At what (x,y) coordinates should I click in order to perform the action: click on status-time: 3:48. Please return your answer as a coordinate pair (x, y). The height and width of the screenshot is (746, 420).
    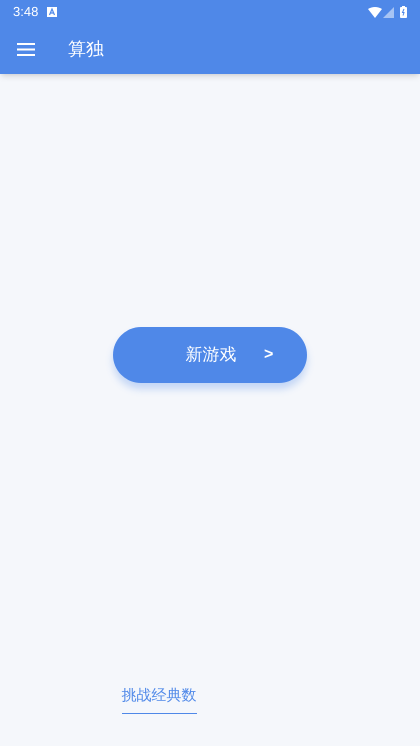
    Looking at the image, I should click on (25, 12).